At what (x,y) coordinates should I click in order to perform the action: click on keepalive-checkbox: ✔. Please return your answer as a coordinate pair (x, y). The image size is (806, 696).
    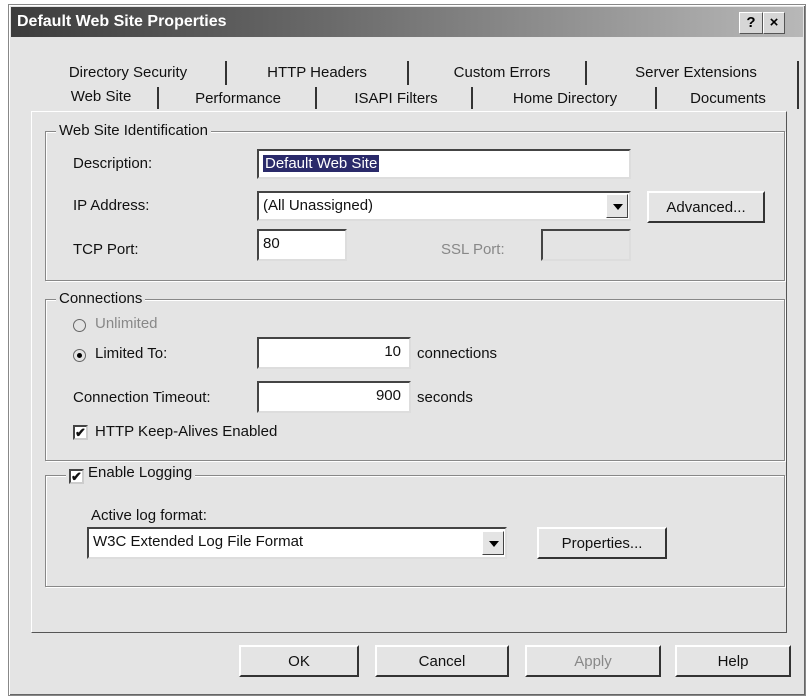
    Looking at the image, I should click on (80, 432).